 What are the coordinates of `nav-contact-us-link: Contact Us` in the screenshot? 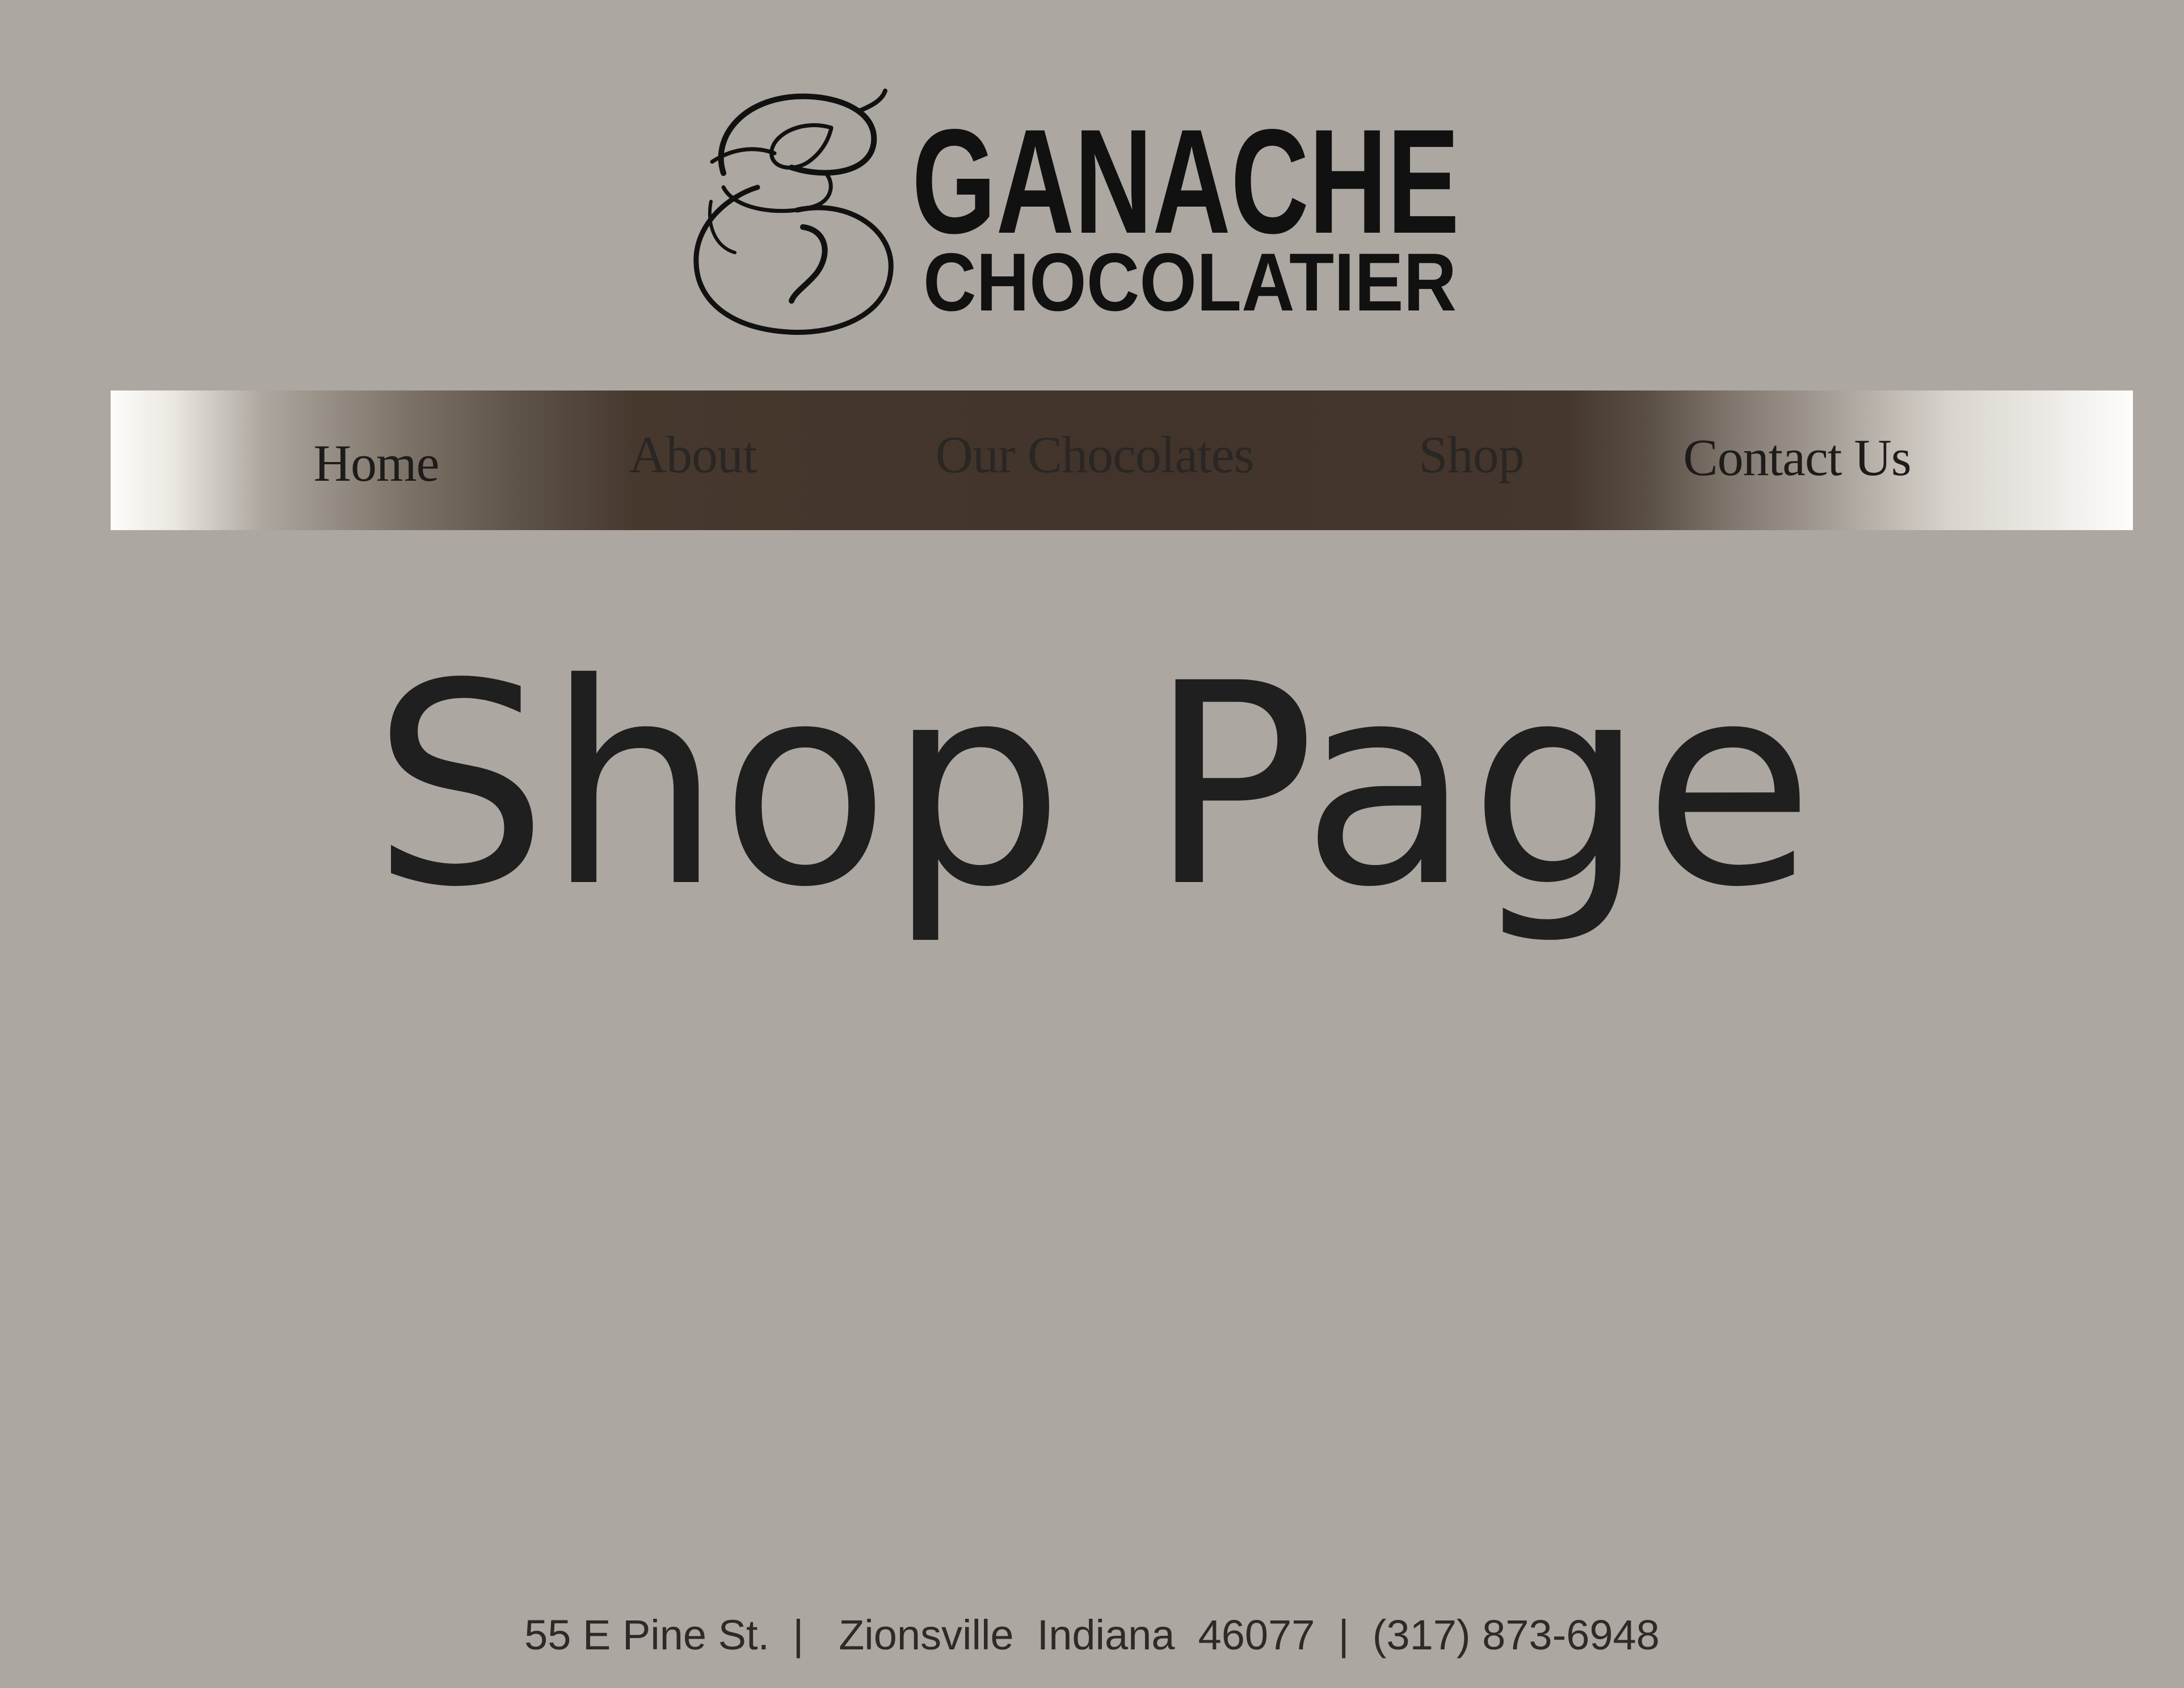 It's located at (1797, 457).